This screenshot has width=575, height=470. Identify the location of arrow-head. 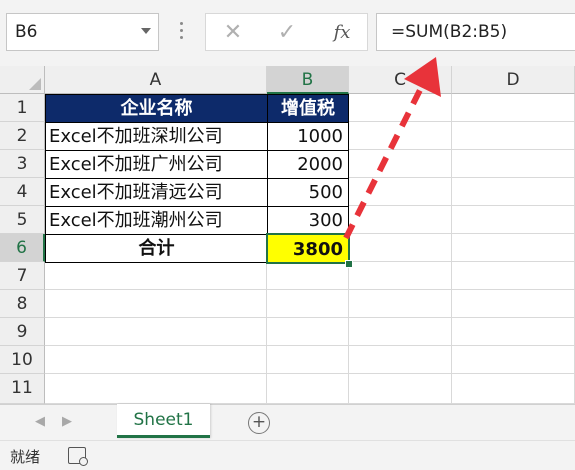
(422, 77).